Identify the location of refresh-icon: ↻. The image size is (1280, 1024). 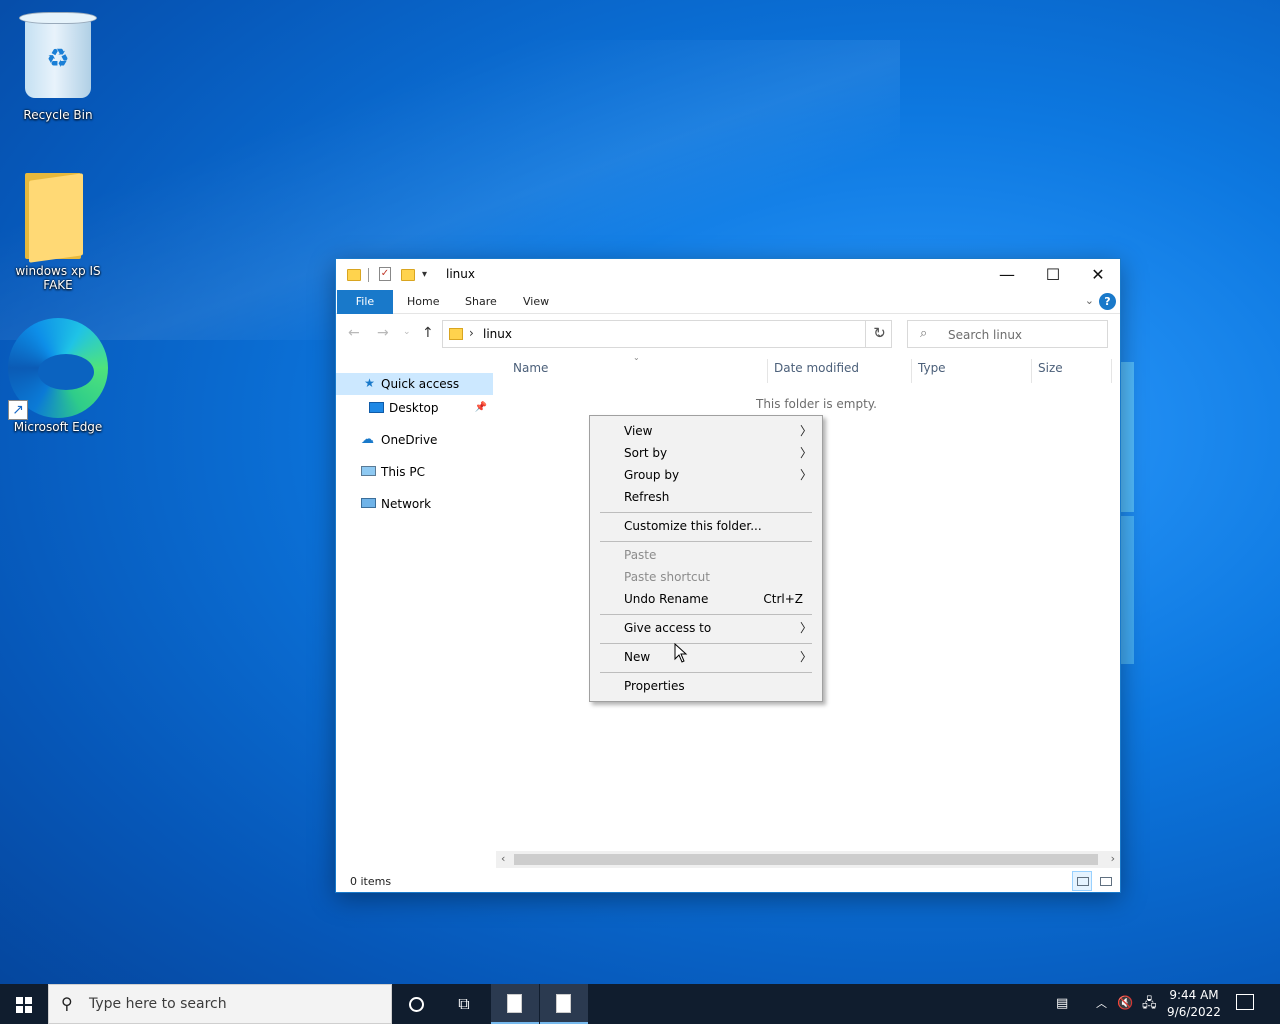
(879, 334).